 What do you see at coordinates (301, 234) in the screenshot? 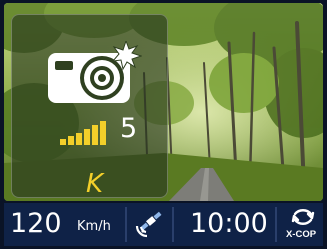
I see `brand-label: X-COP` at bounding box center [301, 234].